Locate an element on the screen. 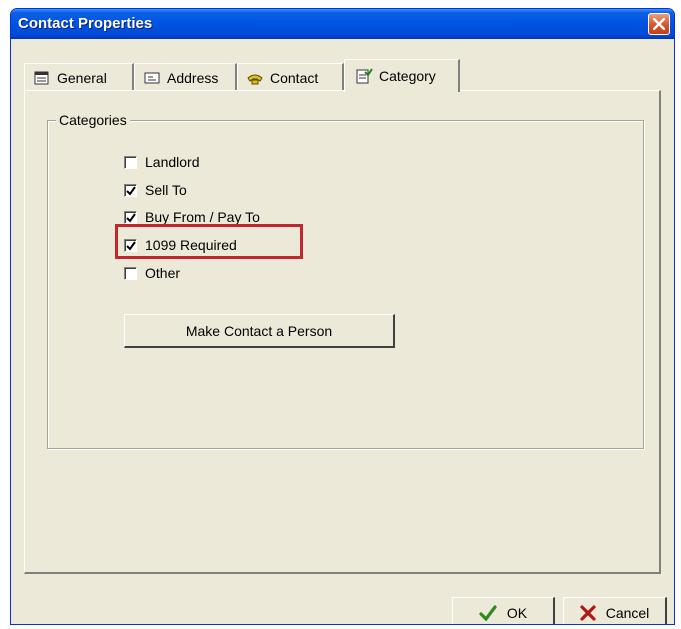 The height and width of the screenshot is (629, 681). tab-address-label: Address is located at coordinates (193, 77).